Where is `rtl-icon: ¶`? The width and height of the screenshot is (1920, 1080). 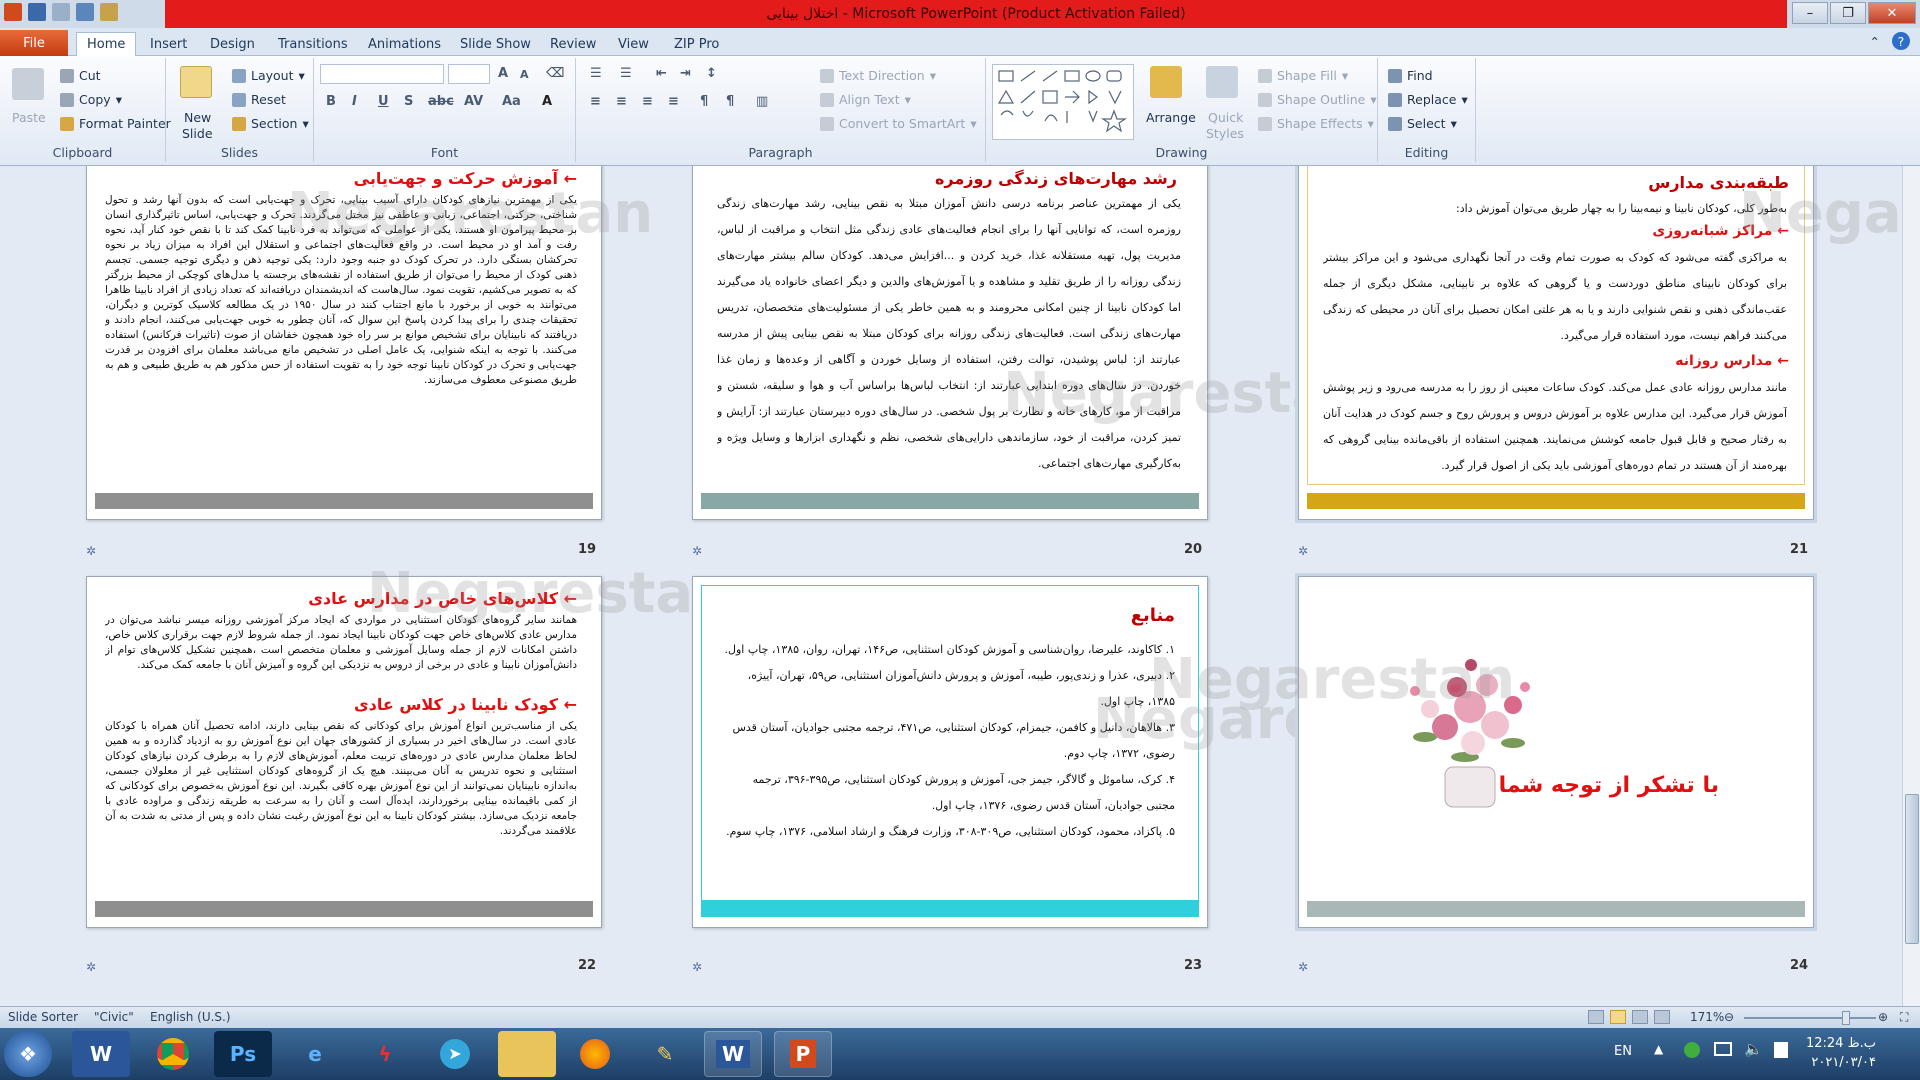 rtl-icon: ¶ is located at coordinates (730, 101).